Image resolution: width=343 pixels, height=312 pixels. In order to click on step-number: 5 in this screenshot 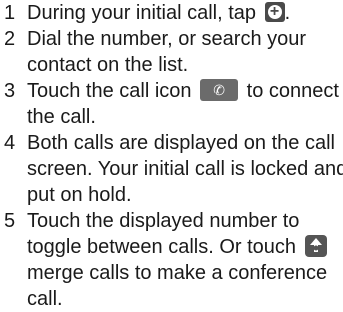, I will do `click(10, 221)`.